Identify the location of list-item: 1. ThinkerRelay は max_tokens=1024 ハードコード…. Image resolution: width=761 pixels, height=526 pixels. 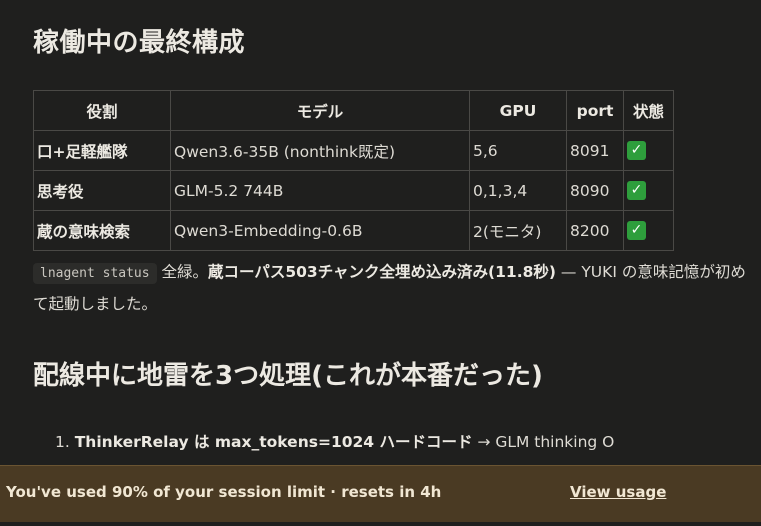
(334, 441).